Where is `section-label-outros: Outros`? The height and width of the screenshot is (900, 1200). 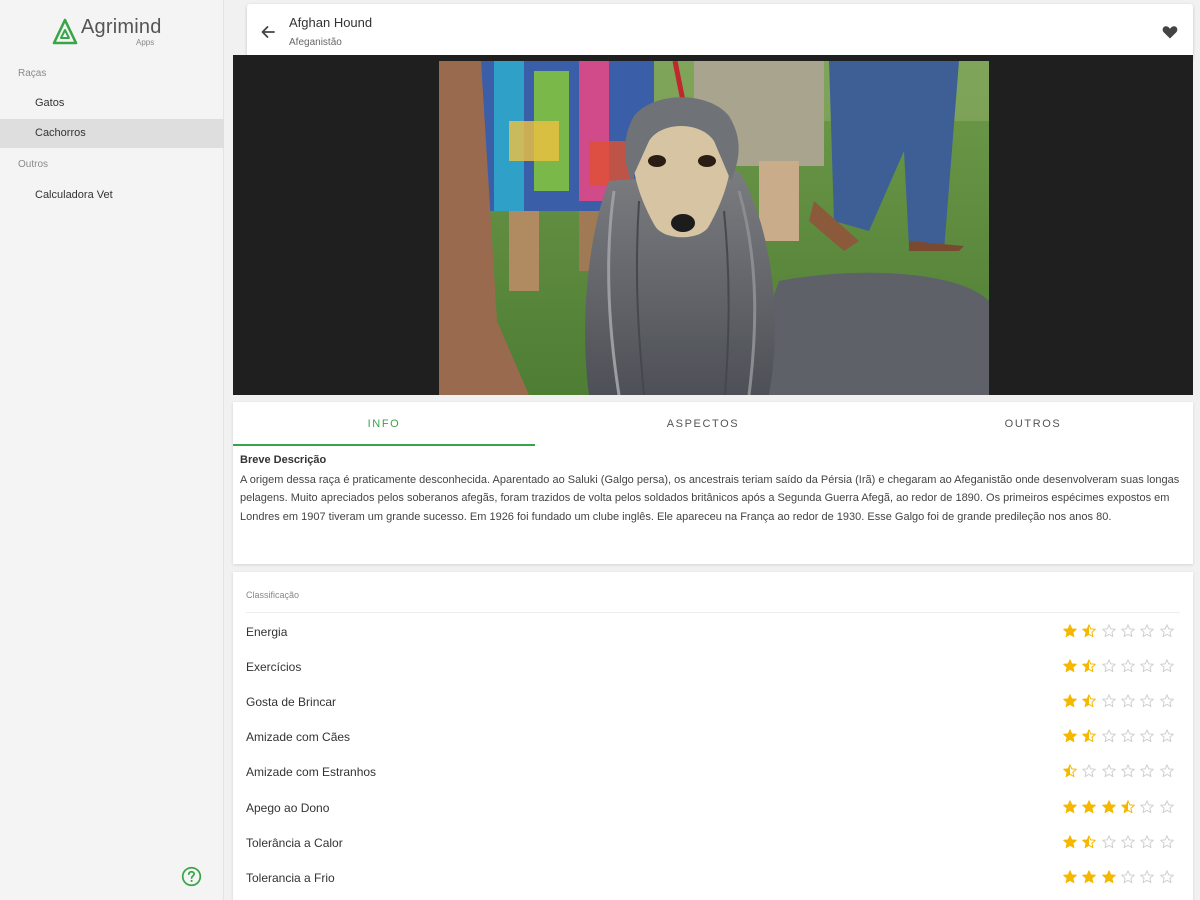 section-label-outros: Outros is located at coordinates (33, 164).